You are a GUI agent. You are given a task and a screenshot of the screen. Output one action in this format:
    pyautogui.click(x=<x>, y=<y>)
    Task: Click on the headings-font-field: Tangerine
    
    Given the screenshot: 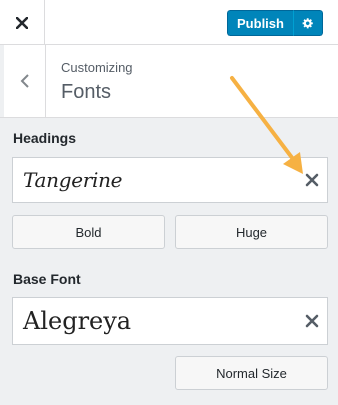 What is the action you would take?
    pyautogui.click(x=170, y=180)
    